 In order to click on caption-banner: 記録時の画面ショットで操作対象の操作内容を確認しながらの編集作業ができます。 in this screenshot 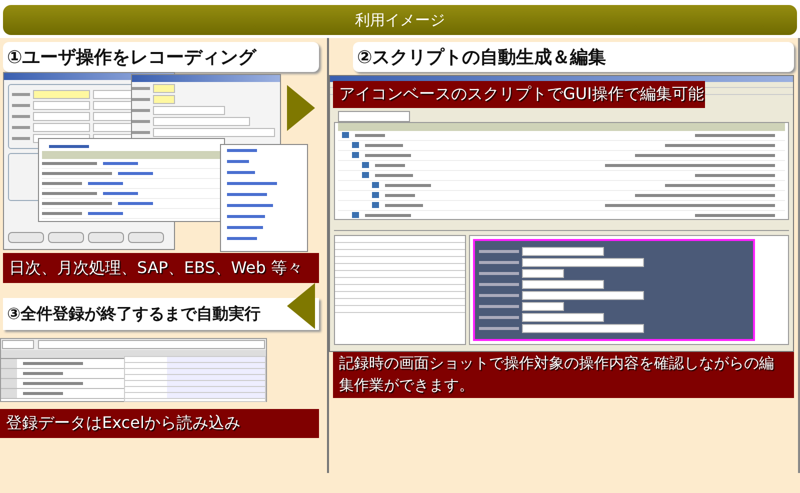, I will do `click(563, 374)`.